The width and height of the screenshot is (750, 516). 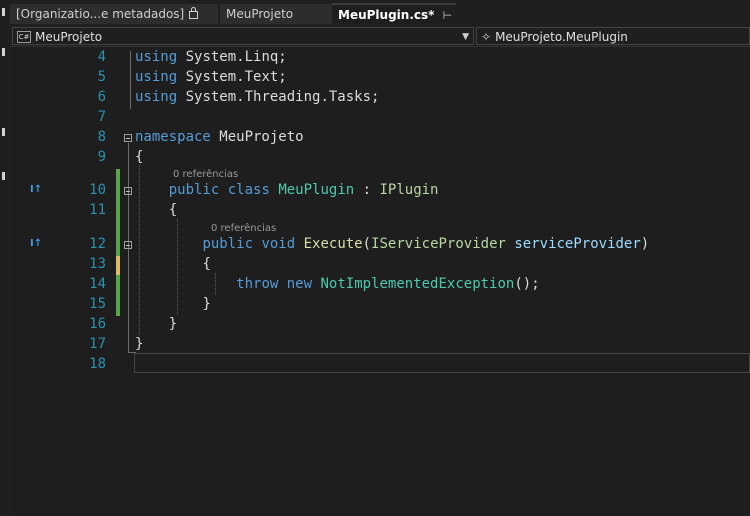 I want to click on csharp-project-icon: C#, so click(x=24, y=36).